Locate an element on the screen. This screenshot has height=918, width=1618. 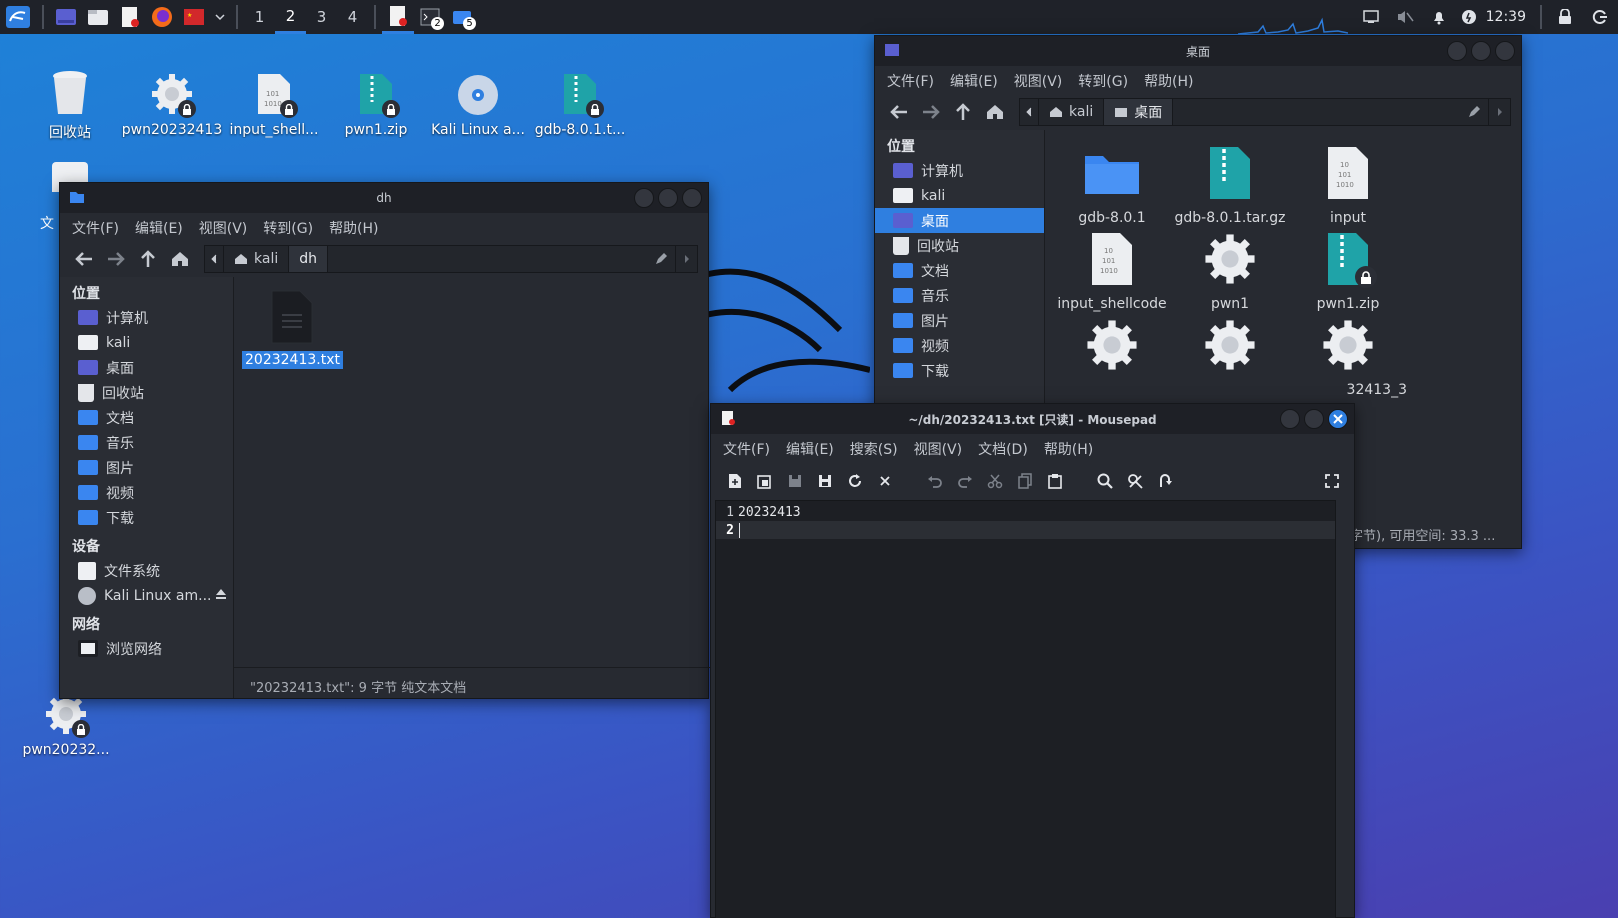
fullscreen-icon is located at coordinates (1332, 481).